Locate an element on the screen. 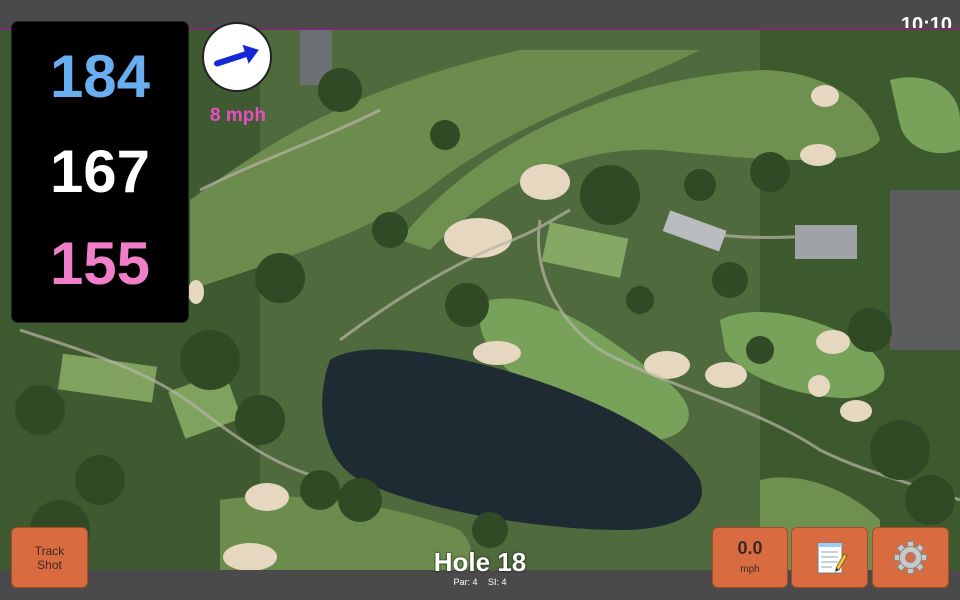  track-shot-label-line2: Shot is located at coordinates (49, 564).